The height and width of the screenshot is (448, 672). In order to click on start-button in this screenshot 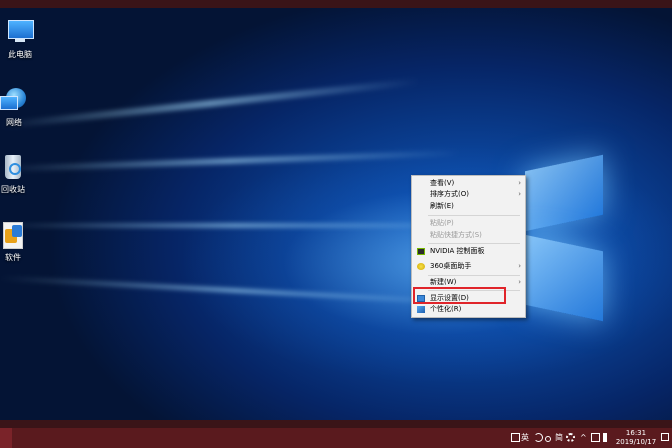, I will do `click(6, 438)`.